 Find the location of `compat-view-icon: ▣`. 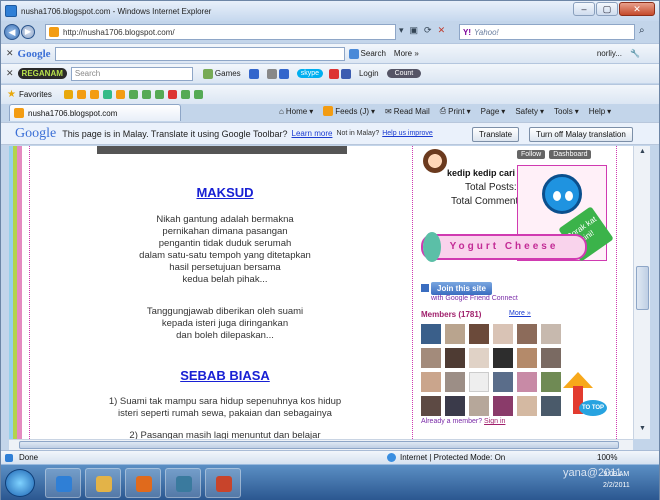

compat-view-icon: ▣ is located at coordinates (414, 30).